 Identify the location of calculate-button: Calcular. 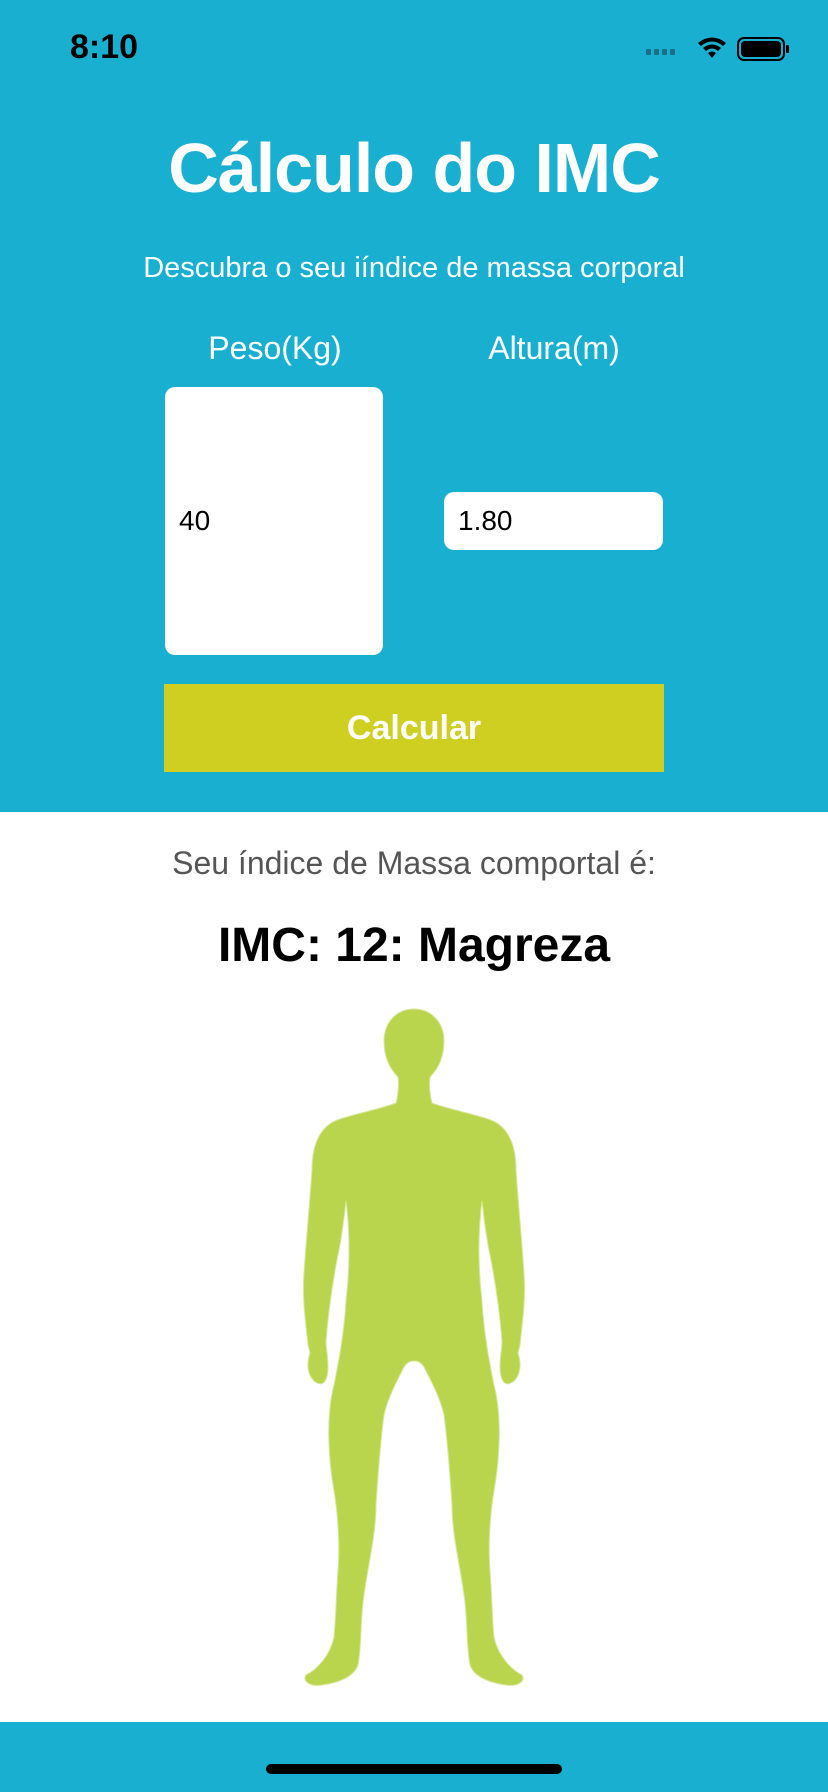
(414, 728).